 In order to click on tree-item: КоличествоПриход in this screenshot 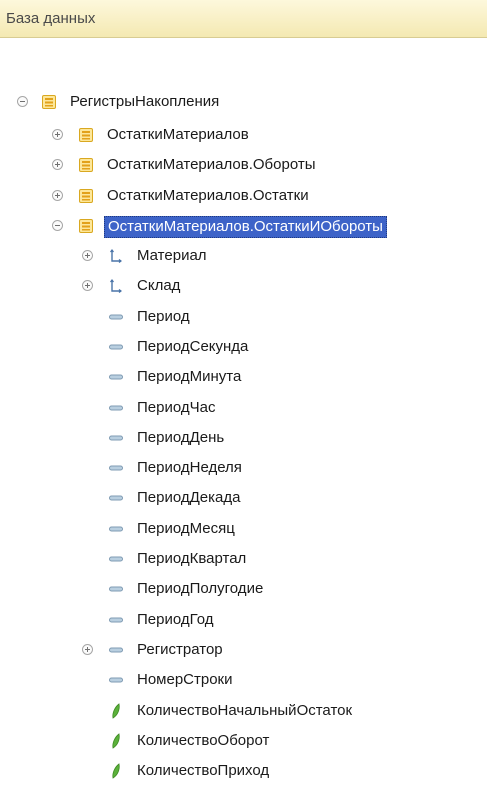, I will do `click(243, 771)`.